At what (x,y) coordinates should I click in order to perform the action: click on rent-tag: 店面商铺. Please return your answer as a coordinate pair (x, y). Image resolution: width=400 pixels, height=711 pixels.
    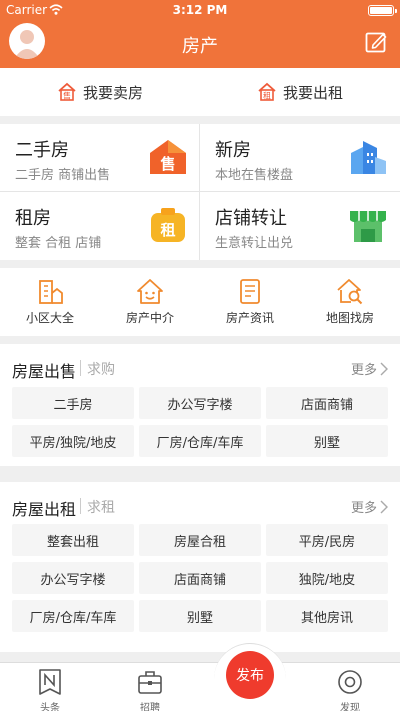
    Looking at the image, I should click on (200, 578).